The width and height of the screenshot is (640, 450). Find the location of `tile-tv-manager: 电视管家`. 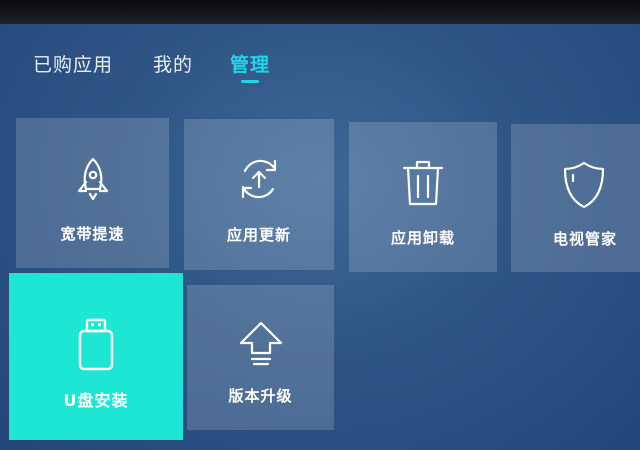

tile-tv-manager: 电视管家 is located at coordinates (575, 198).